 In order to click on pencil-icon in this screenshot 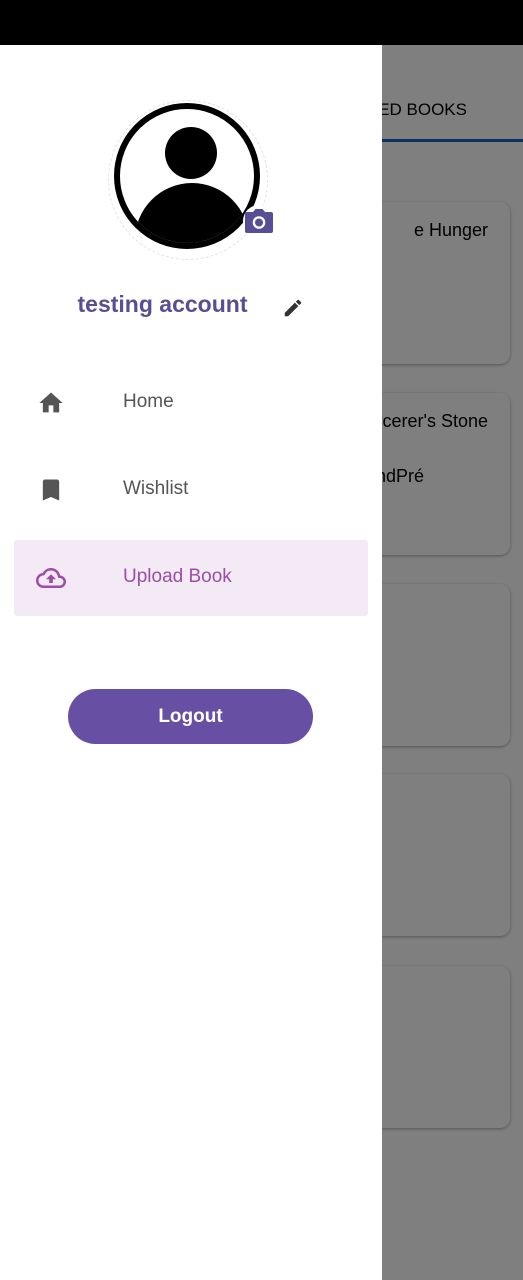, I will do `click(293, 308)`.